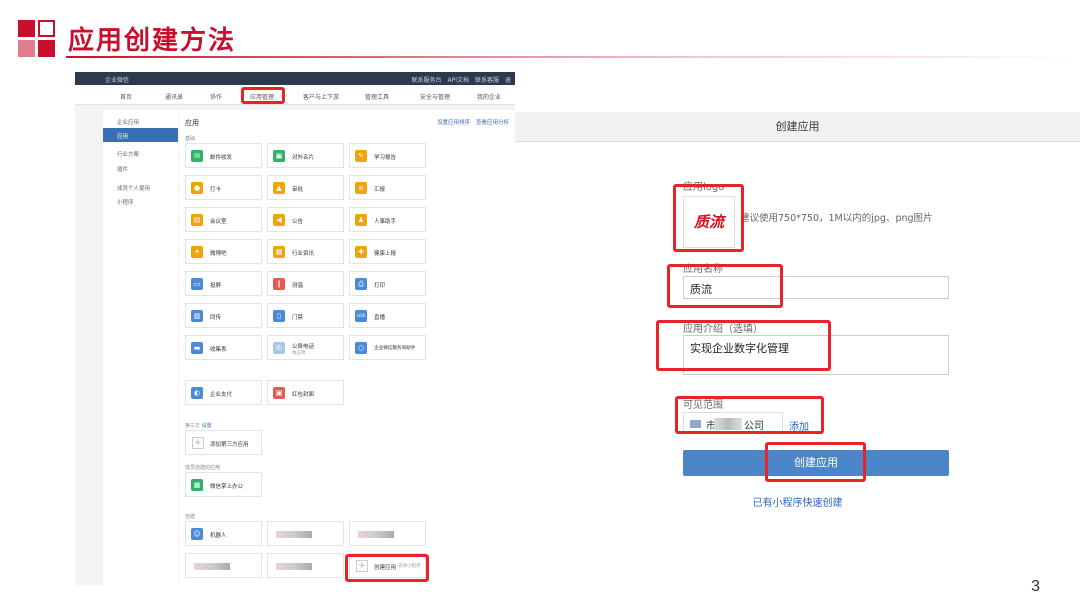 This screenshot has width=1080, height=608. Describe the element at coordinates (223, 251) in the screenshot. I see `app-card: ✦ 微博吧` at that location.